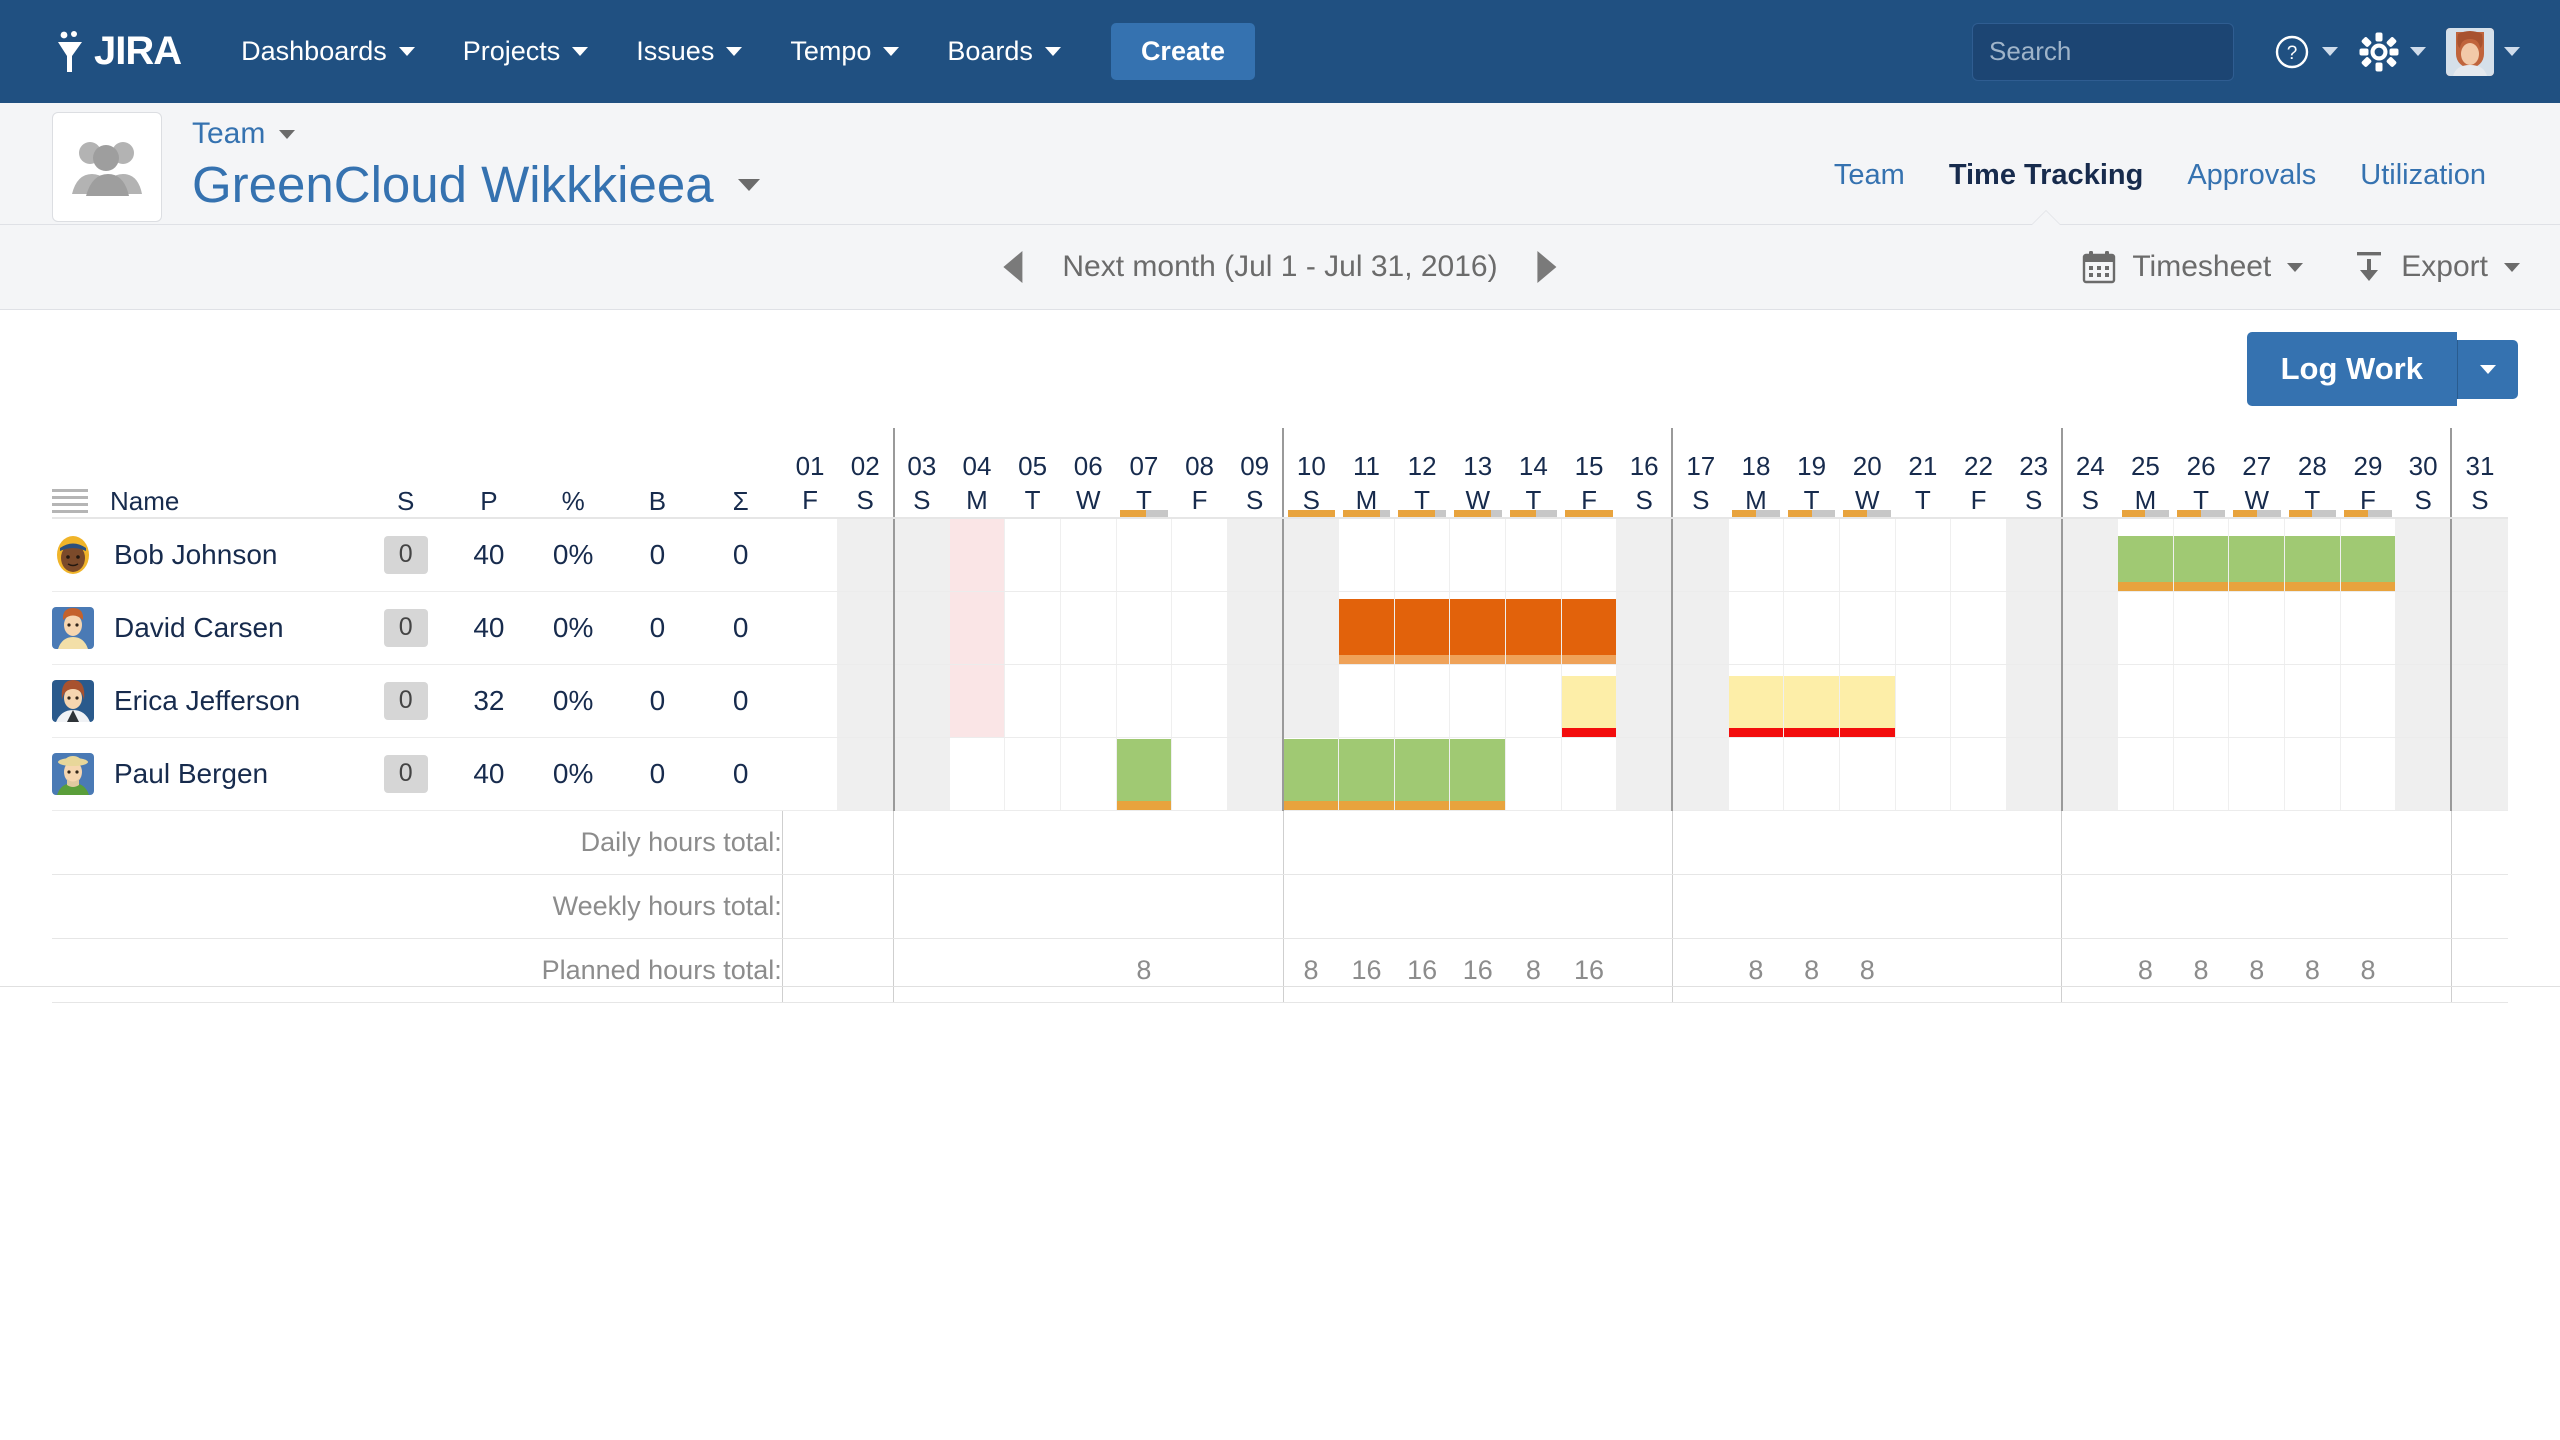 This screenshot has width=2560, height=1440. What do you see at coordinates (1923, 473) in the screenshot?
I see `column-header-day-21: 21 T` at bounding box center [1923, 473].